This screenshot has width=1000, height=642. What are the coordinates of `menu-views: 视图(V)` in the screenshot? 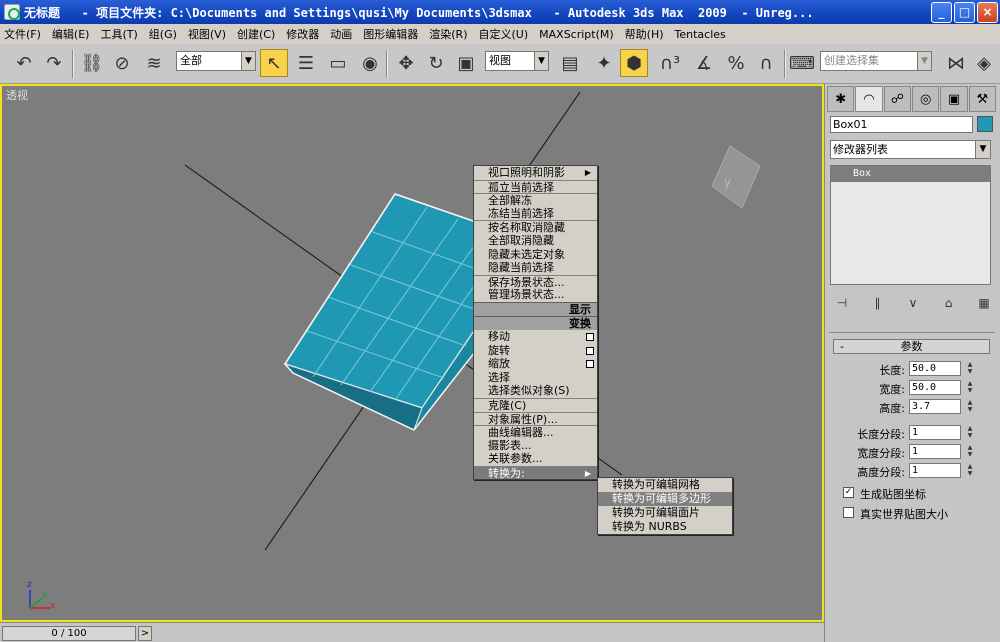 It's located at (207, 34).